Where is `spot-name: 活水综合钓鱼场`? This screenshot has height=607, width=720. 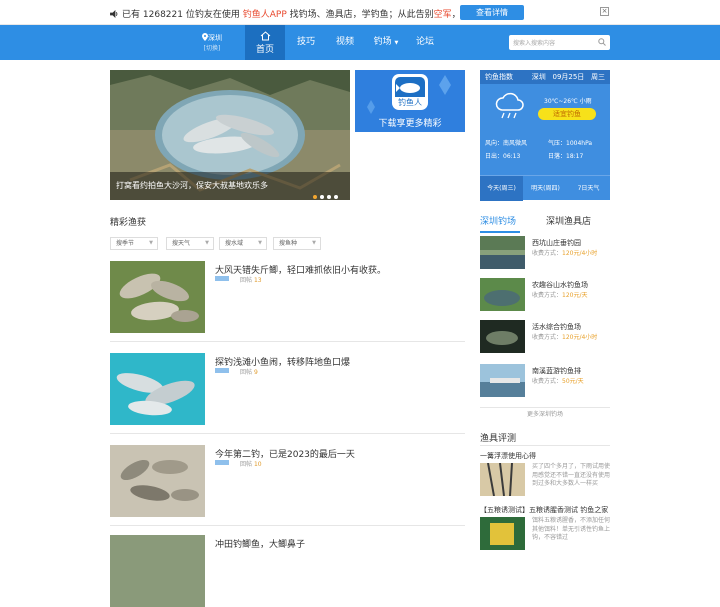
spot-name: 活水综合钓鱼场 is located at coordinates (556, 327).